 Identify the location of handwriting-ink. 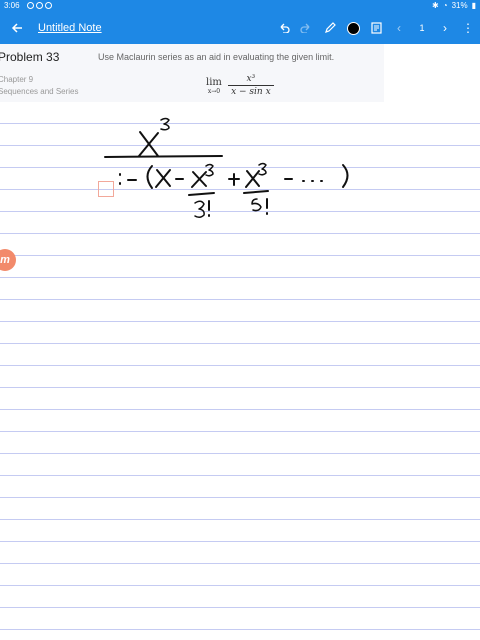
(226, 168).